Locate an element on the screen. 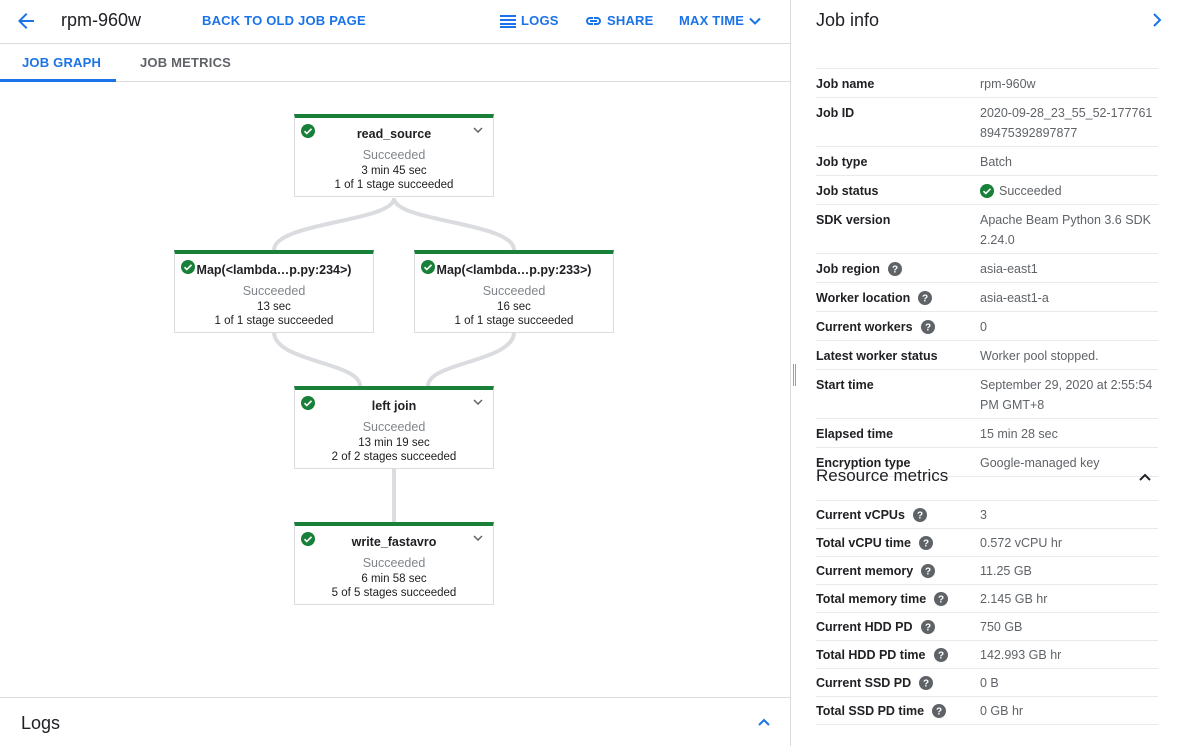 The height and width of the screenshot is (746, 1181). info-key: Job type is located at coordinates (842, 162).